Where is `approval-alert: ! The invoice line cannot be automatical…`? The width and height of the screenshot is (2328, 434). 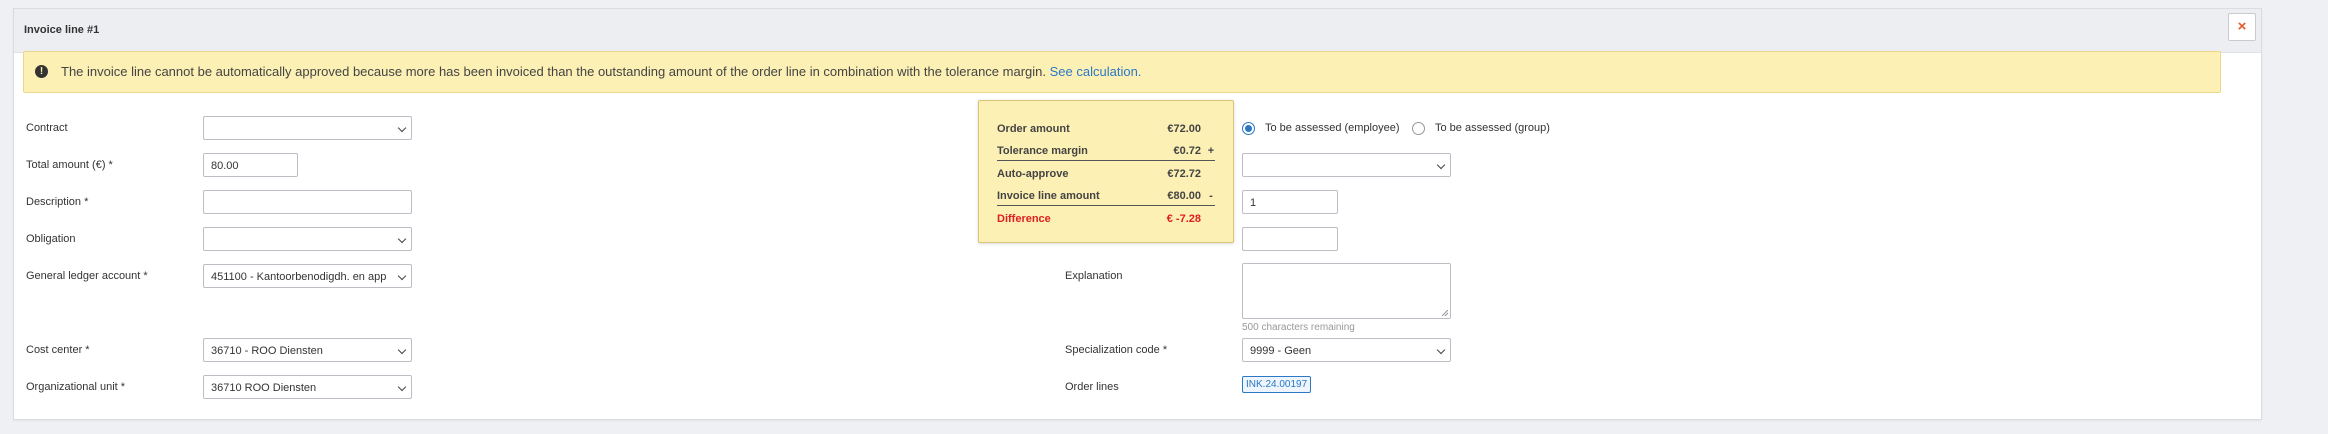
approval-alert: ! The invoice line cannot be automatical… is located at coordinates (1122, 72).